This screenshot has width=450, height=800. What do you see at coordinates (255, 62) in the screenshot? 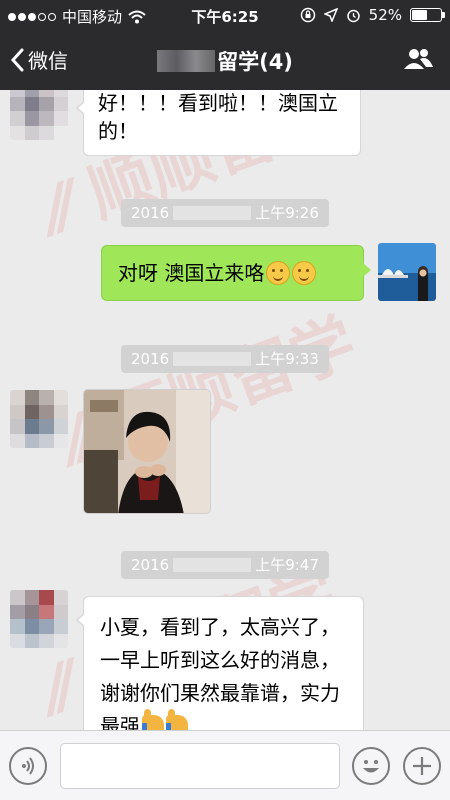
I see `chat-title-text: 留学(4)` at bounding box center [255, 62].